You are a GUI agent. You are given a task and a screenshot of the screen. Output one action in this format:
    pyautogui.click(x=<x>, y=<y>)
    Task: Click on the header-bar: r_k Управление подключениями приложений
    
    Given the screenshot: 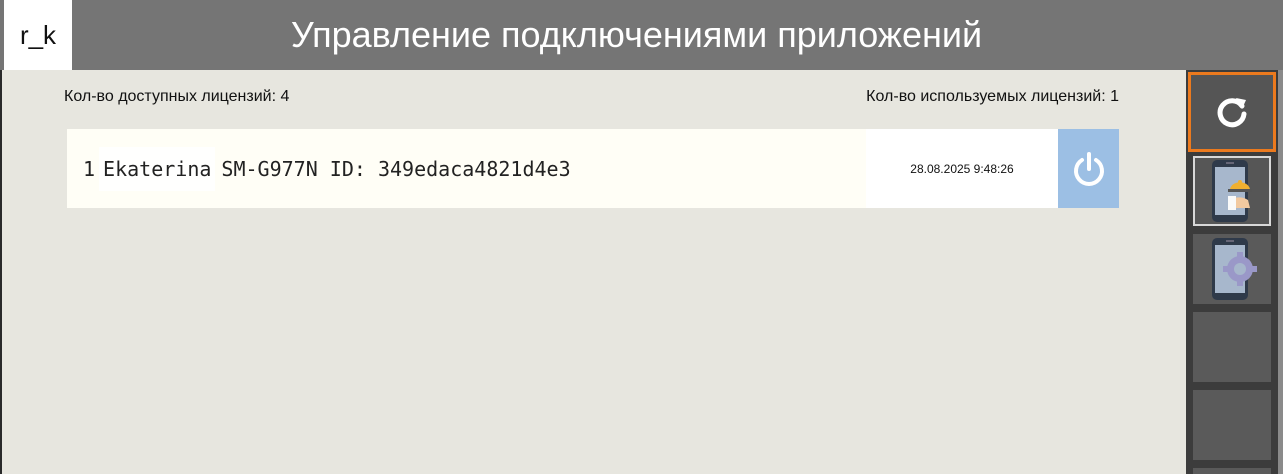 What is the action you would take?
    pyautogui.click(x=641, y=35)
    